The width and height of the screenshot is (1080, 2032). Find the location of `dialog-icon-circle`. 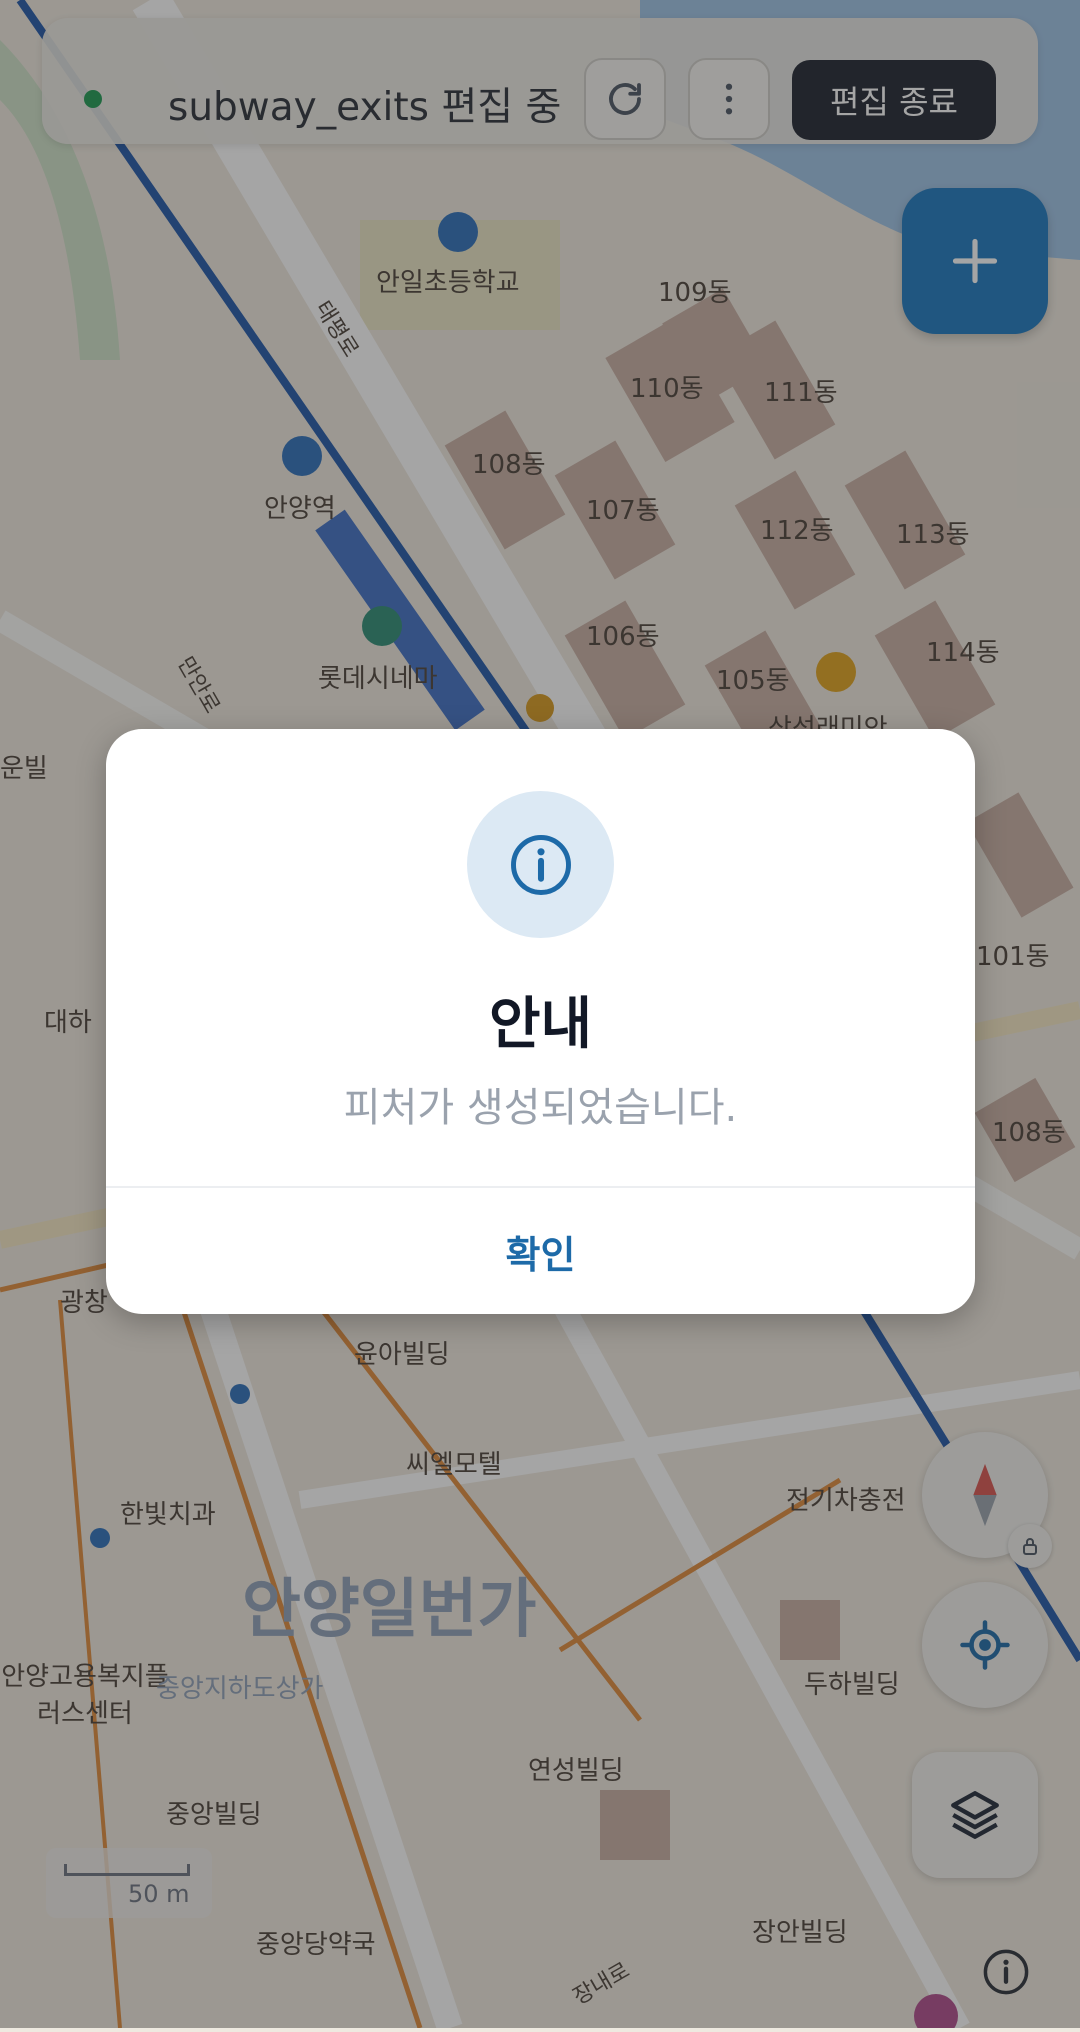

dialog-icon-circle is located at coordinates (540, 864).